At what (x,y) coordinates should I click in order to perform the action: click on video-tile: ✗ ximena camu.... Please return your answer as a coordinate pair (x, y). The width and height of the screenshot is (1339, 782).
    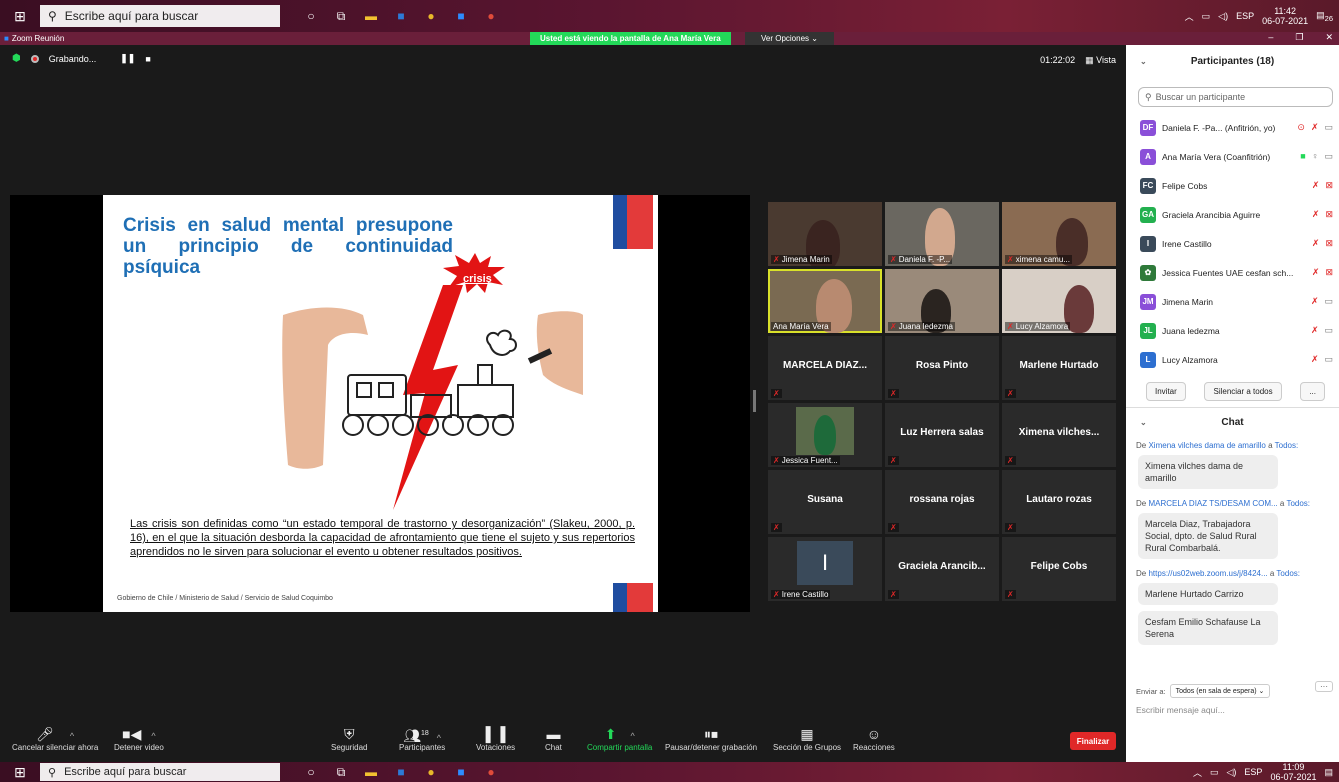
    Looking at the image, I should click on (1059, 234).